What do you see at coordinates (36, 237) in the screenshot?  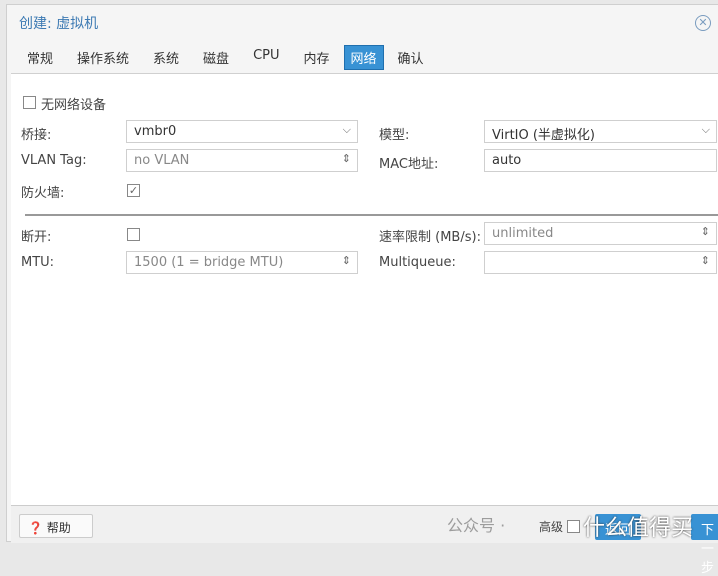 I see `disconnect-label: 断开:` at bounding box center [36, 237].